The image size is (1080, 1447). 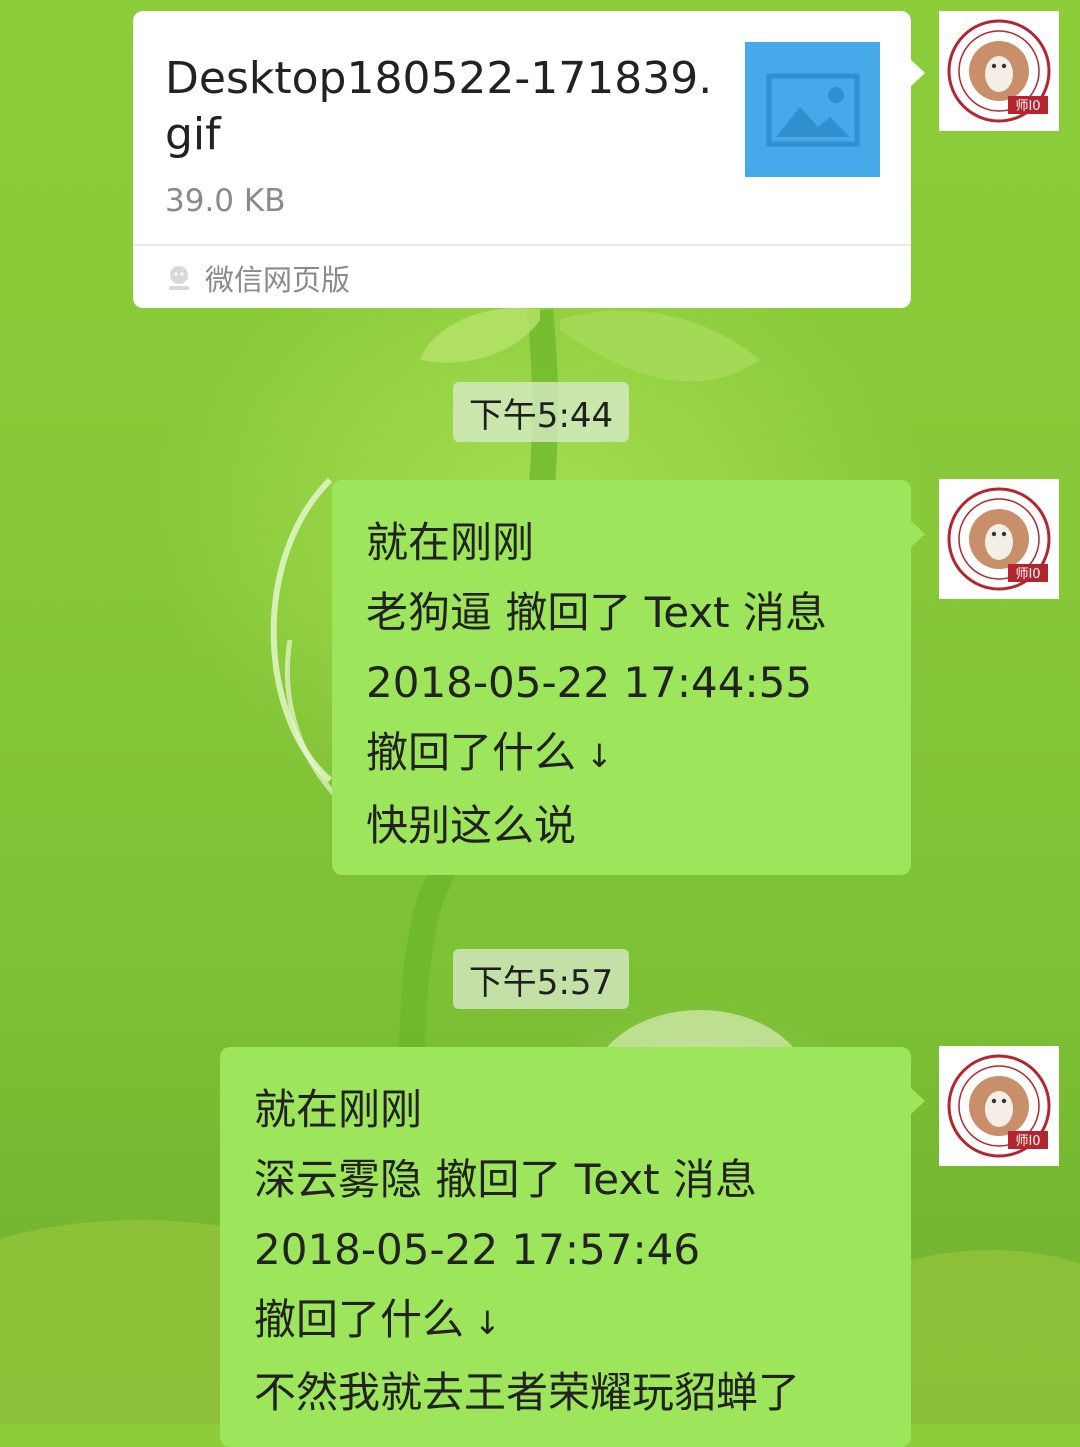 I want to click on file-name-line2: gif, so click(x=193, y=134).